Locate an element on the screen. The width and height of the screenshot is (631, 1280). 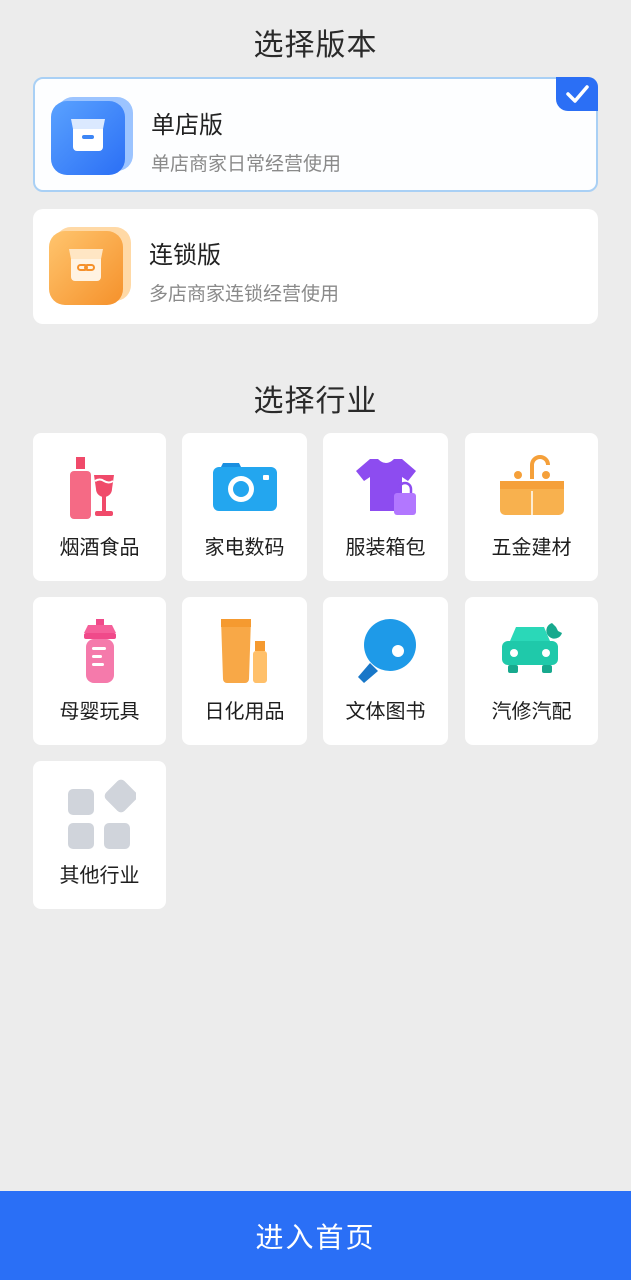
industry-tile-sports-books: 文体图书 is located at coordinates (385, 671).